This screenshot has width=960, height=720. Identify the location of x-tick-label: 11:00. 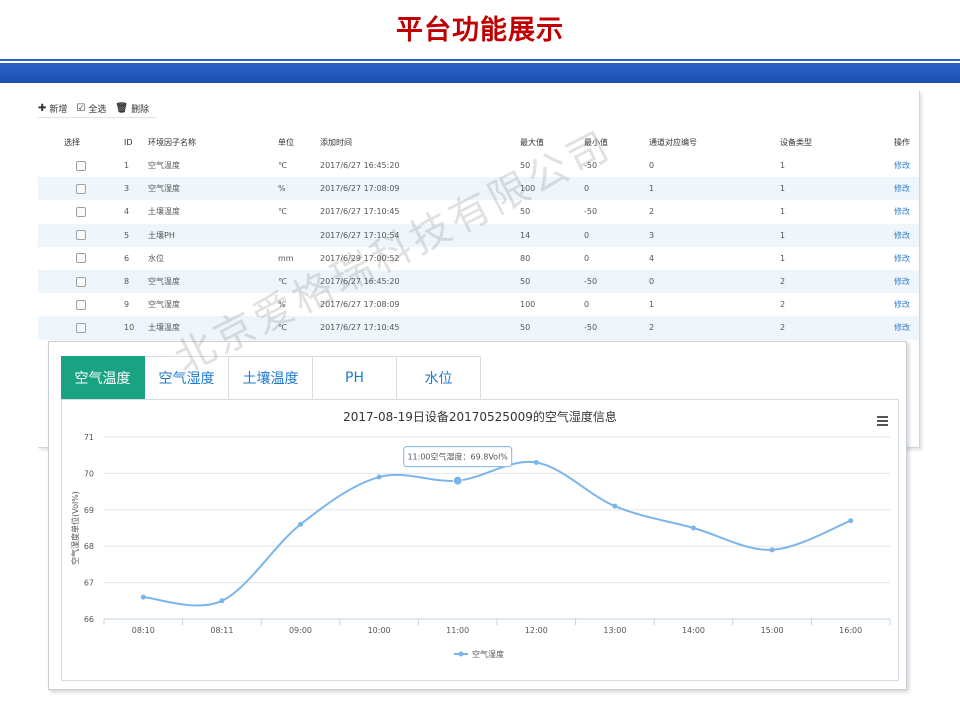
(457, 630).